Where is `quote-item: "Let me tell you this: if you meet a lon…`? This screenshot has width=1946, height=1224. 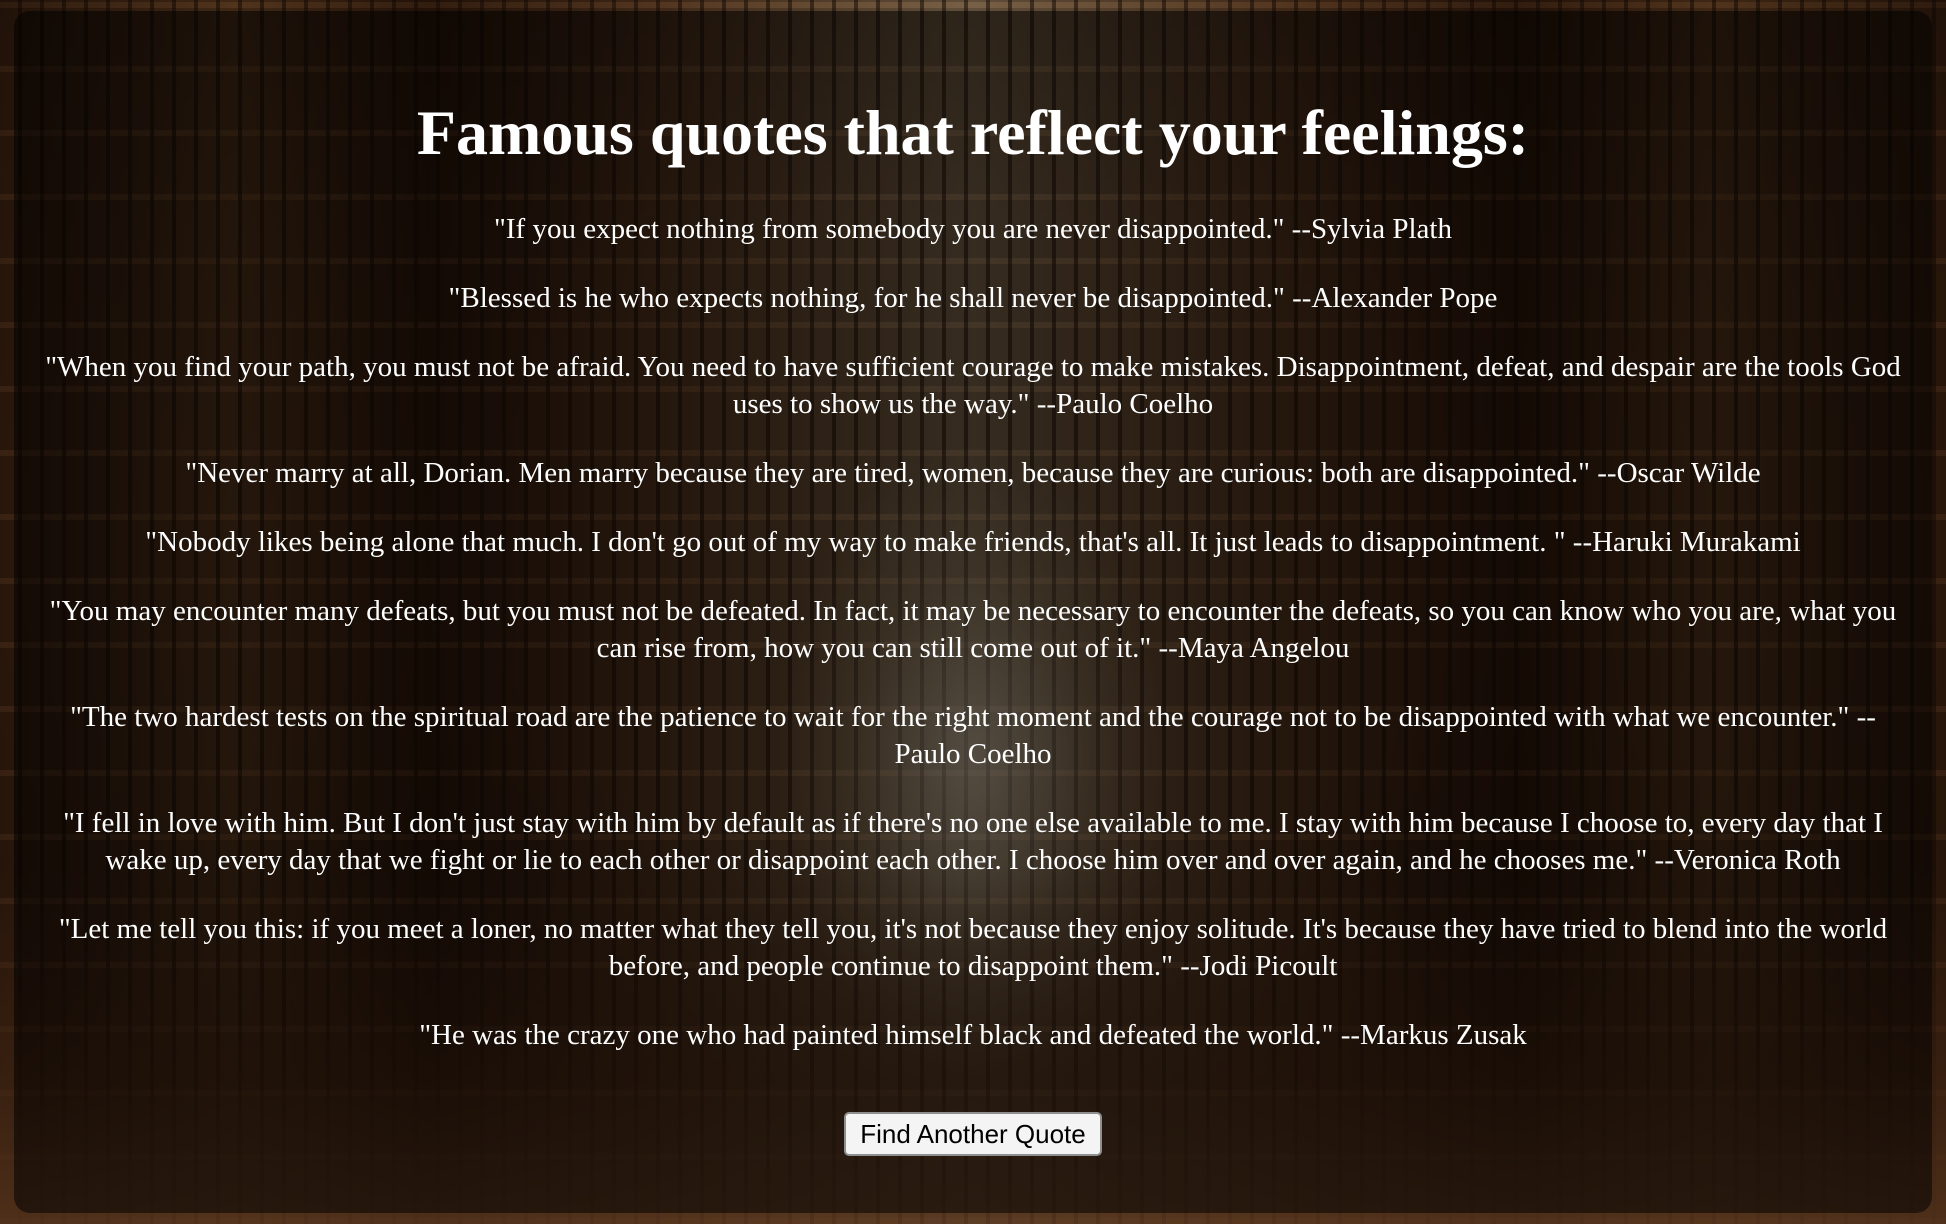 quote-item: "Let me tell you this: if you meet a lon… is located at coordinates (973, 947).